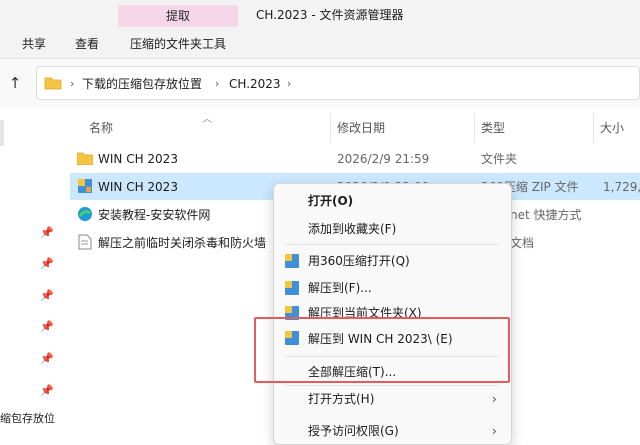  What do you see at coordinates (621, 187) in the screenshot?
I see `file-size: 1,729,6` at bounding box center [621, 187].